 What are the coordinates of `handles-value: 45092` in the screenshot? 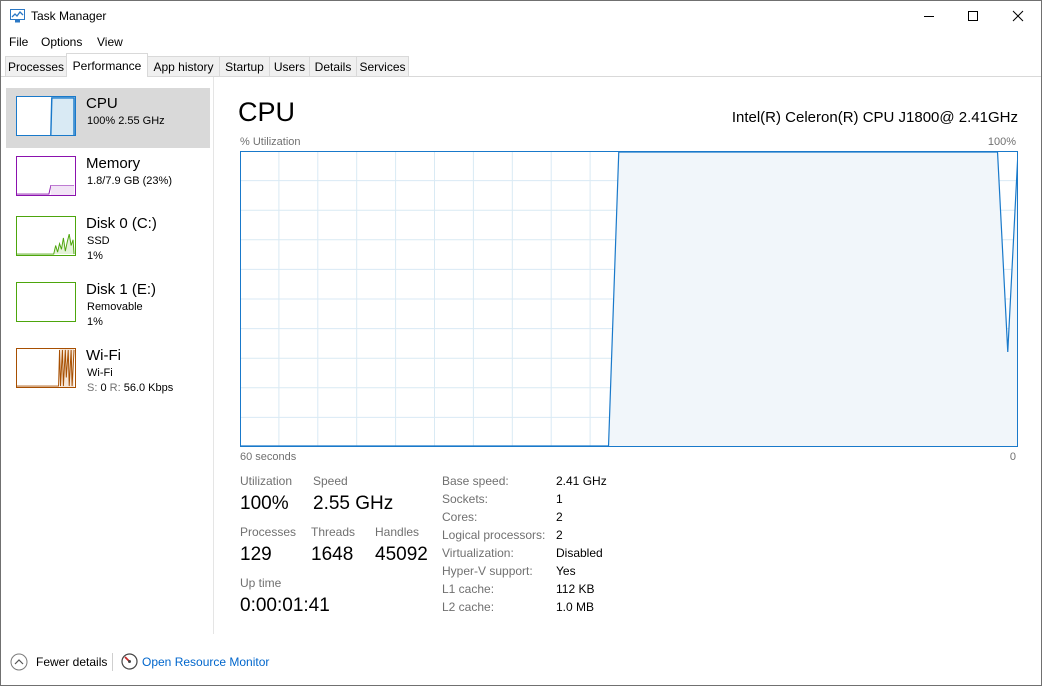 It's located at (401, 554).